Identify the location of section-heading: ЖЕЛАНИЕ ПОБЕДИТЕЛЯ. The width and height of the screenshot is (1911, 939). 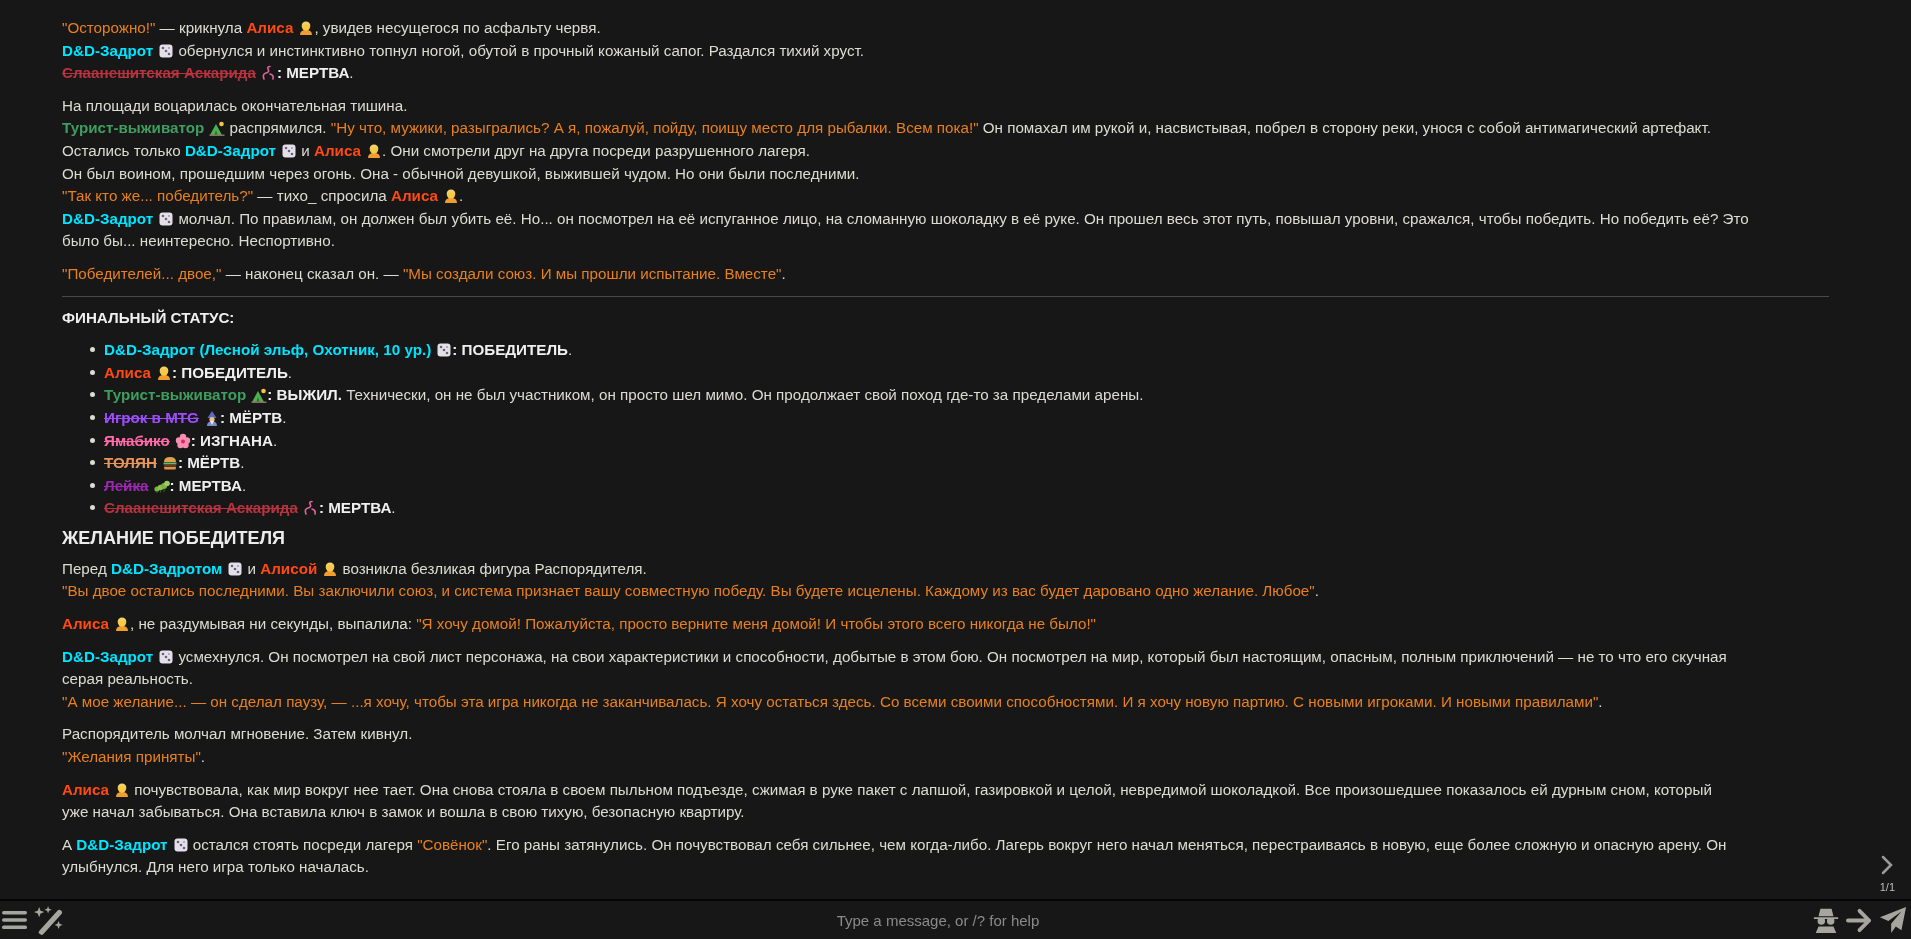
(174, 538).